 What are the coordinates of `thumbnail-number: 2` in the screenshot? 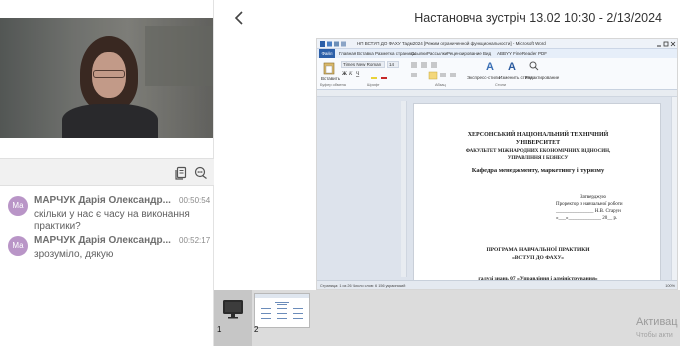 It's located at (256, 329).